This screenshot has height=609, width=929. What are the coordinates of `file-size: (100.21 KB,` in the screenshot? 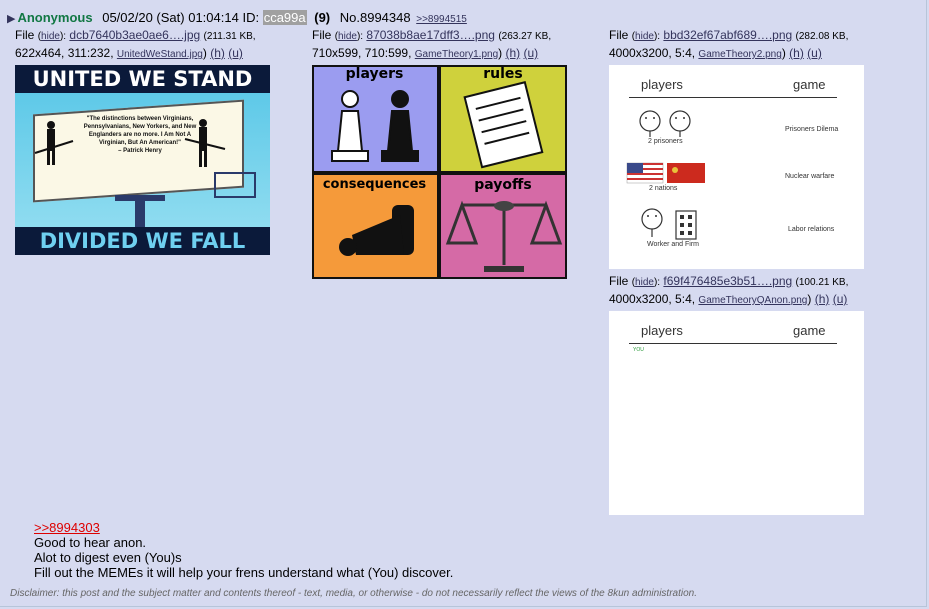 It's located at (822, 282).